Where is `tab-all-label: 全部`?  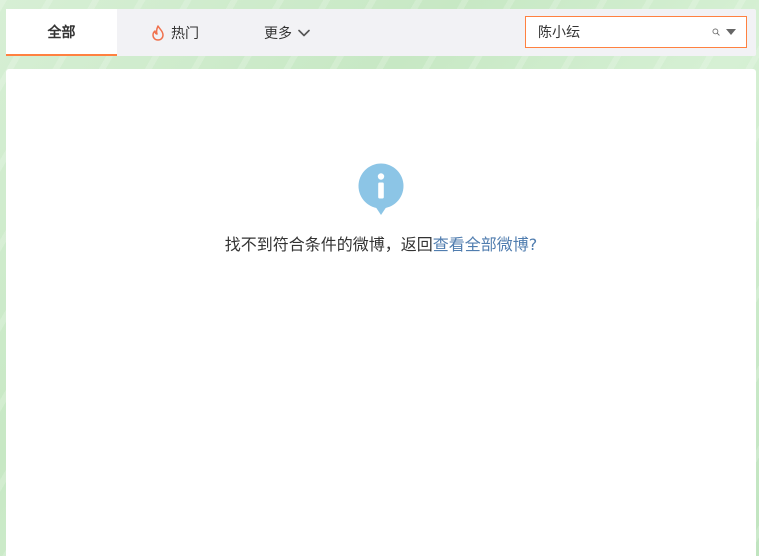
tab-all-label: 全部 is located at coordinates (61, 32).